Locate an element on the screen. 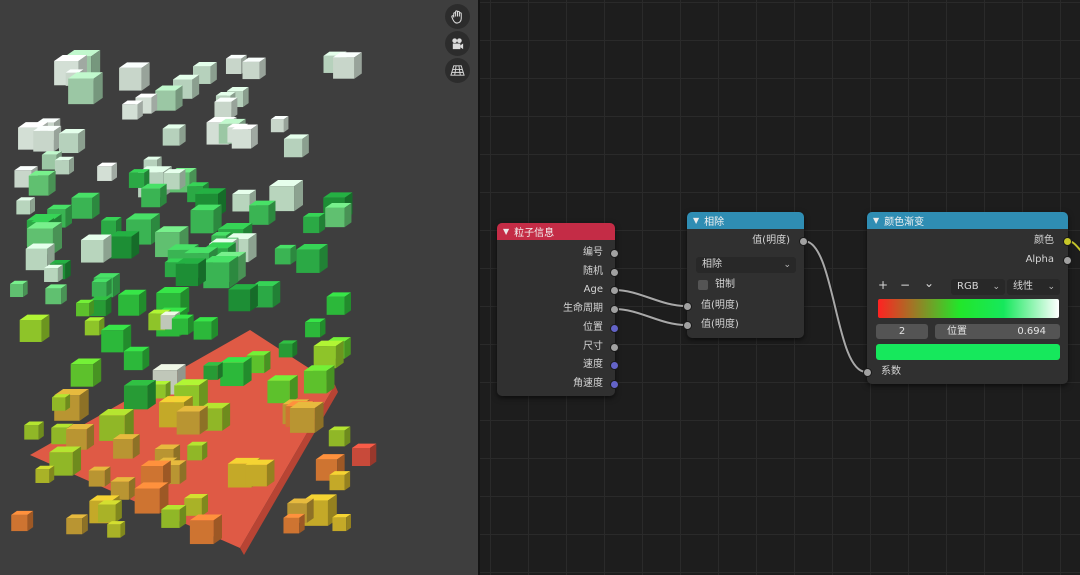  color-mode-dropdown: RGB ⌄ is located at coordinates (978, 287).